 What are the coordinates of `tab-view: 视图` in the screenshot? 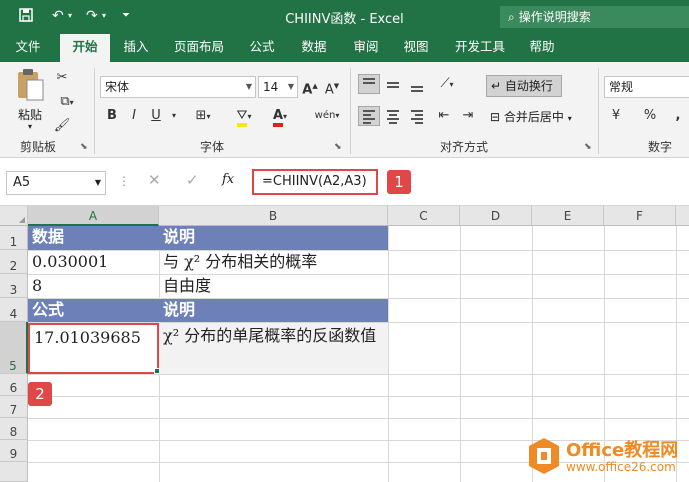 It's located at (416, 48).